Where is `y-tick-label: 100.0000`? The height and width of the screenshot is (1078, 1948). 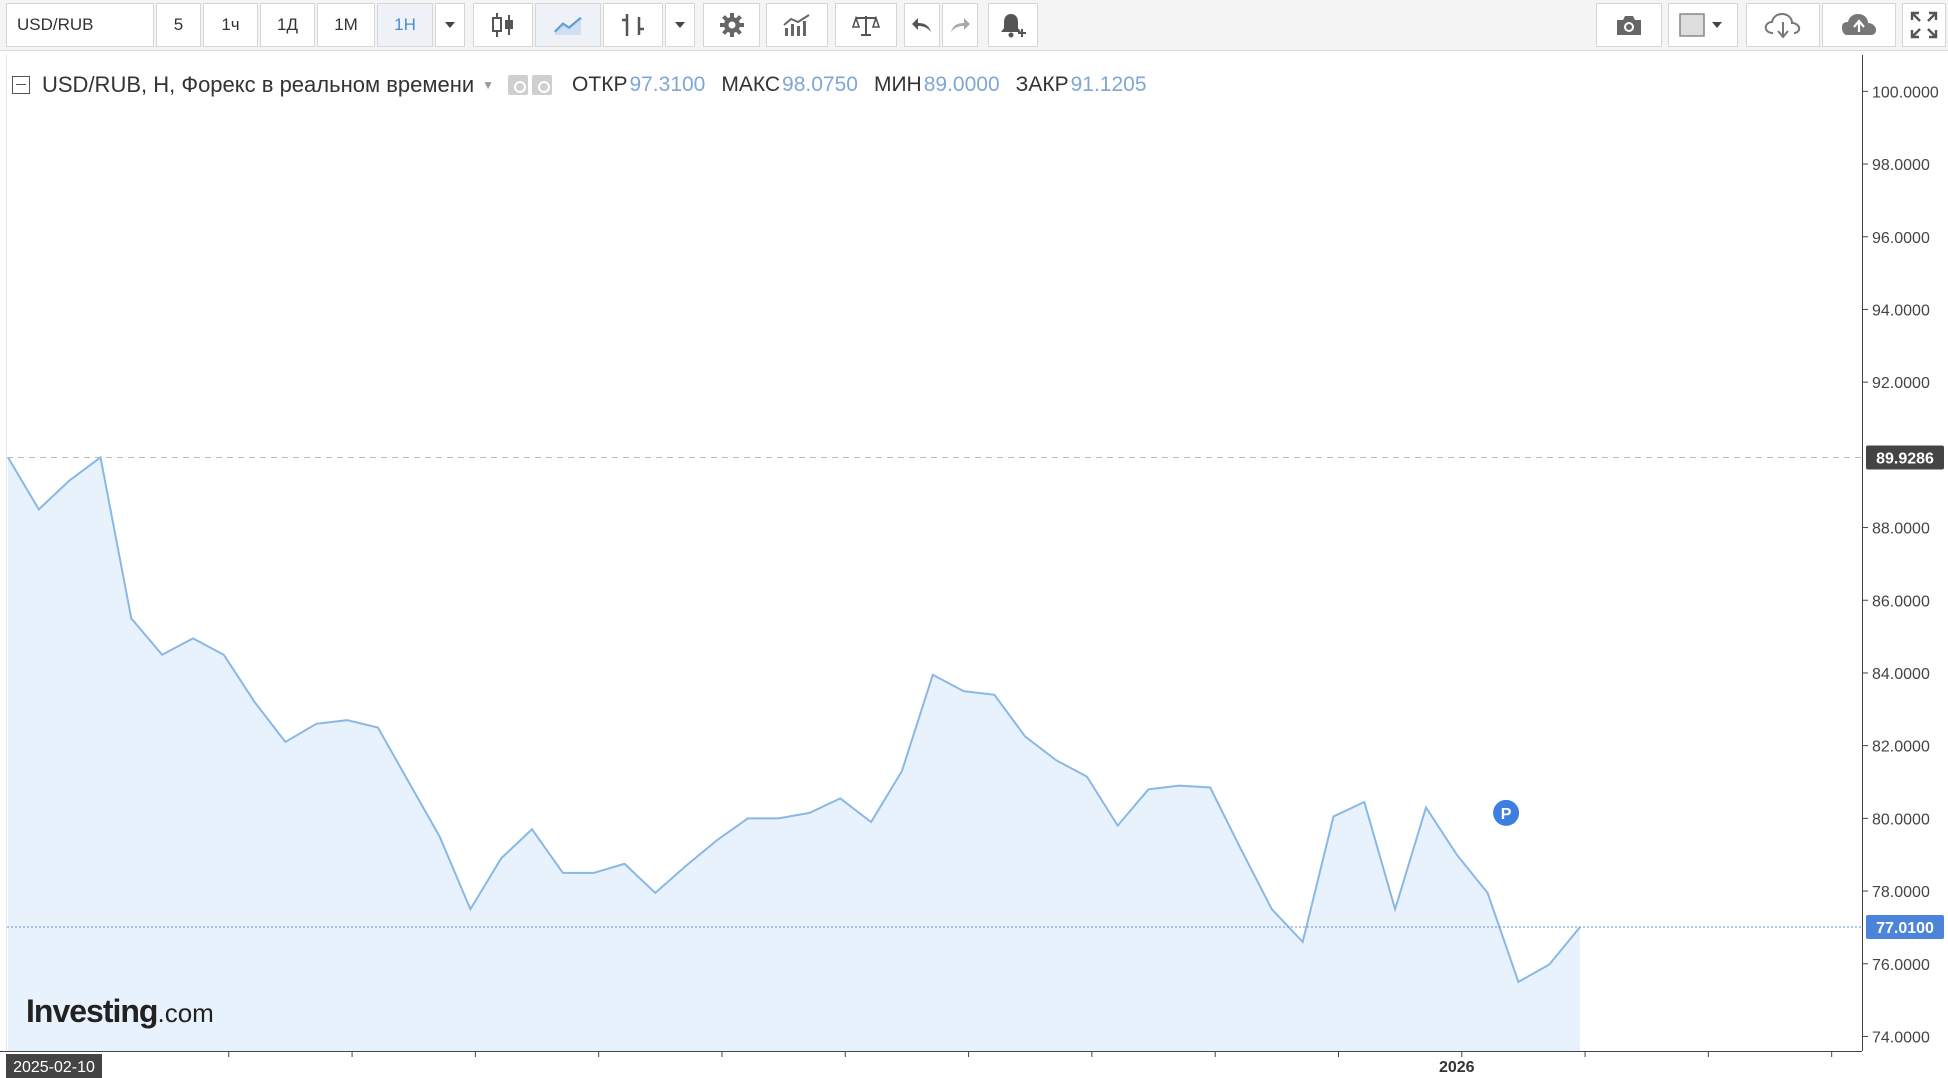
y-tick-label: 100.0000 is located at coordinates (1905, 92).